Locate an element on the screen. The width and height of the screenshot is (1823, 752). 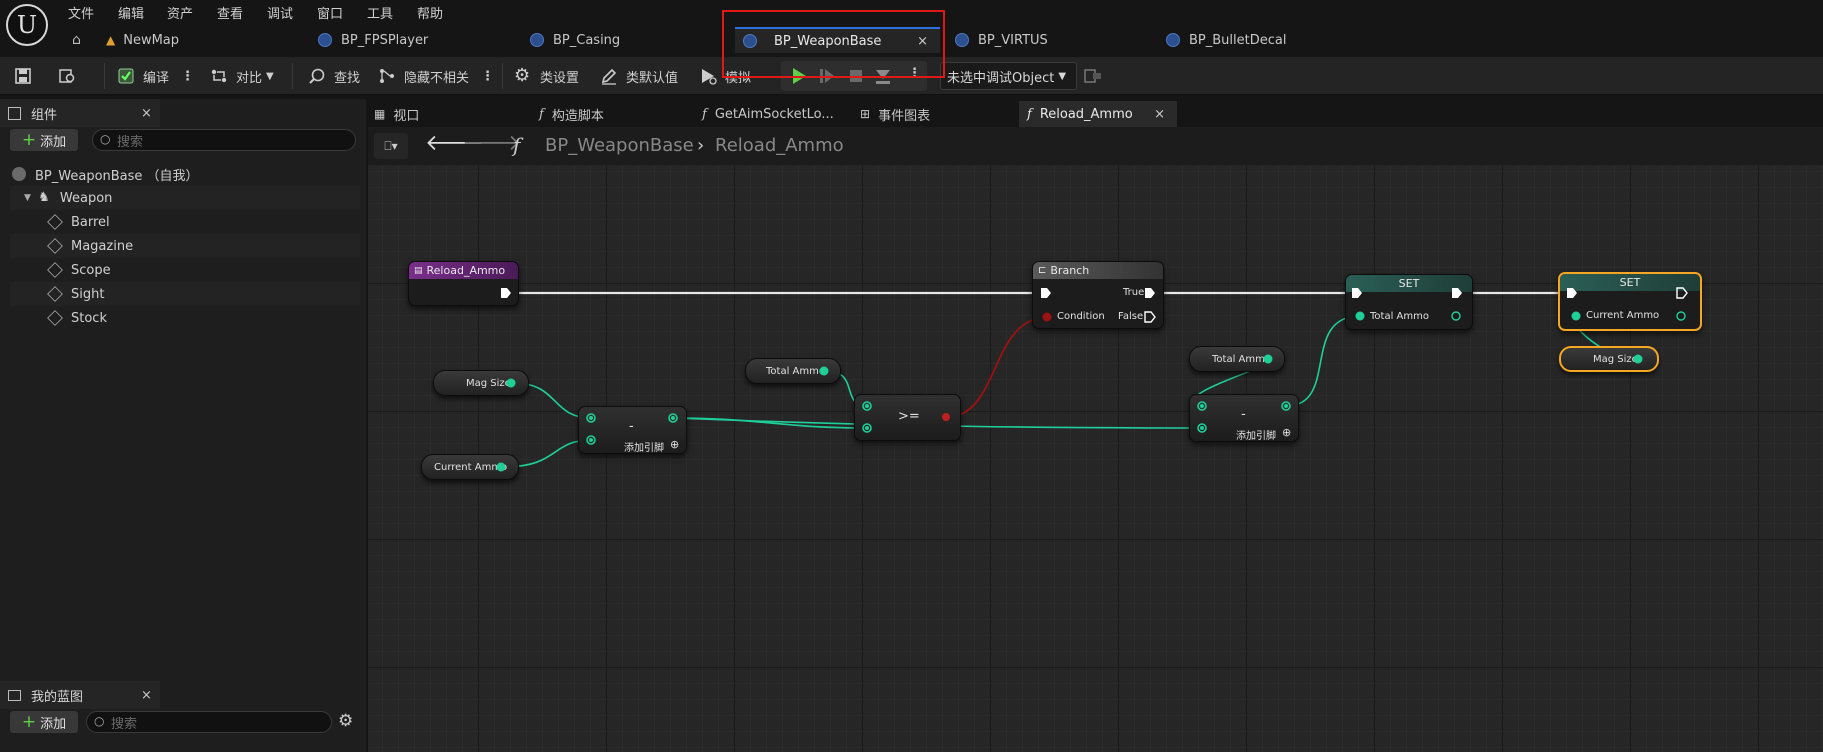
hide-unrelated-button: 隐藏不相关 ⋮ is located at coordinates (436, 76).